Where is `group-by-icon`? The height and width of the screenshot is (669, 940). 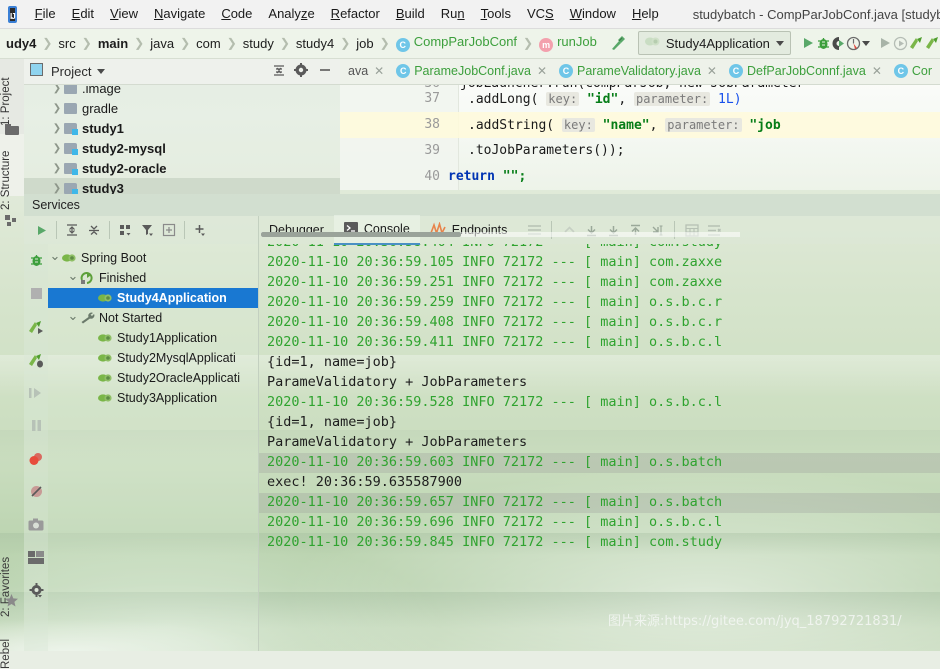
group-by-icon is located at coordinates (125, 230).